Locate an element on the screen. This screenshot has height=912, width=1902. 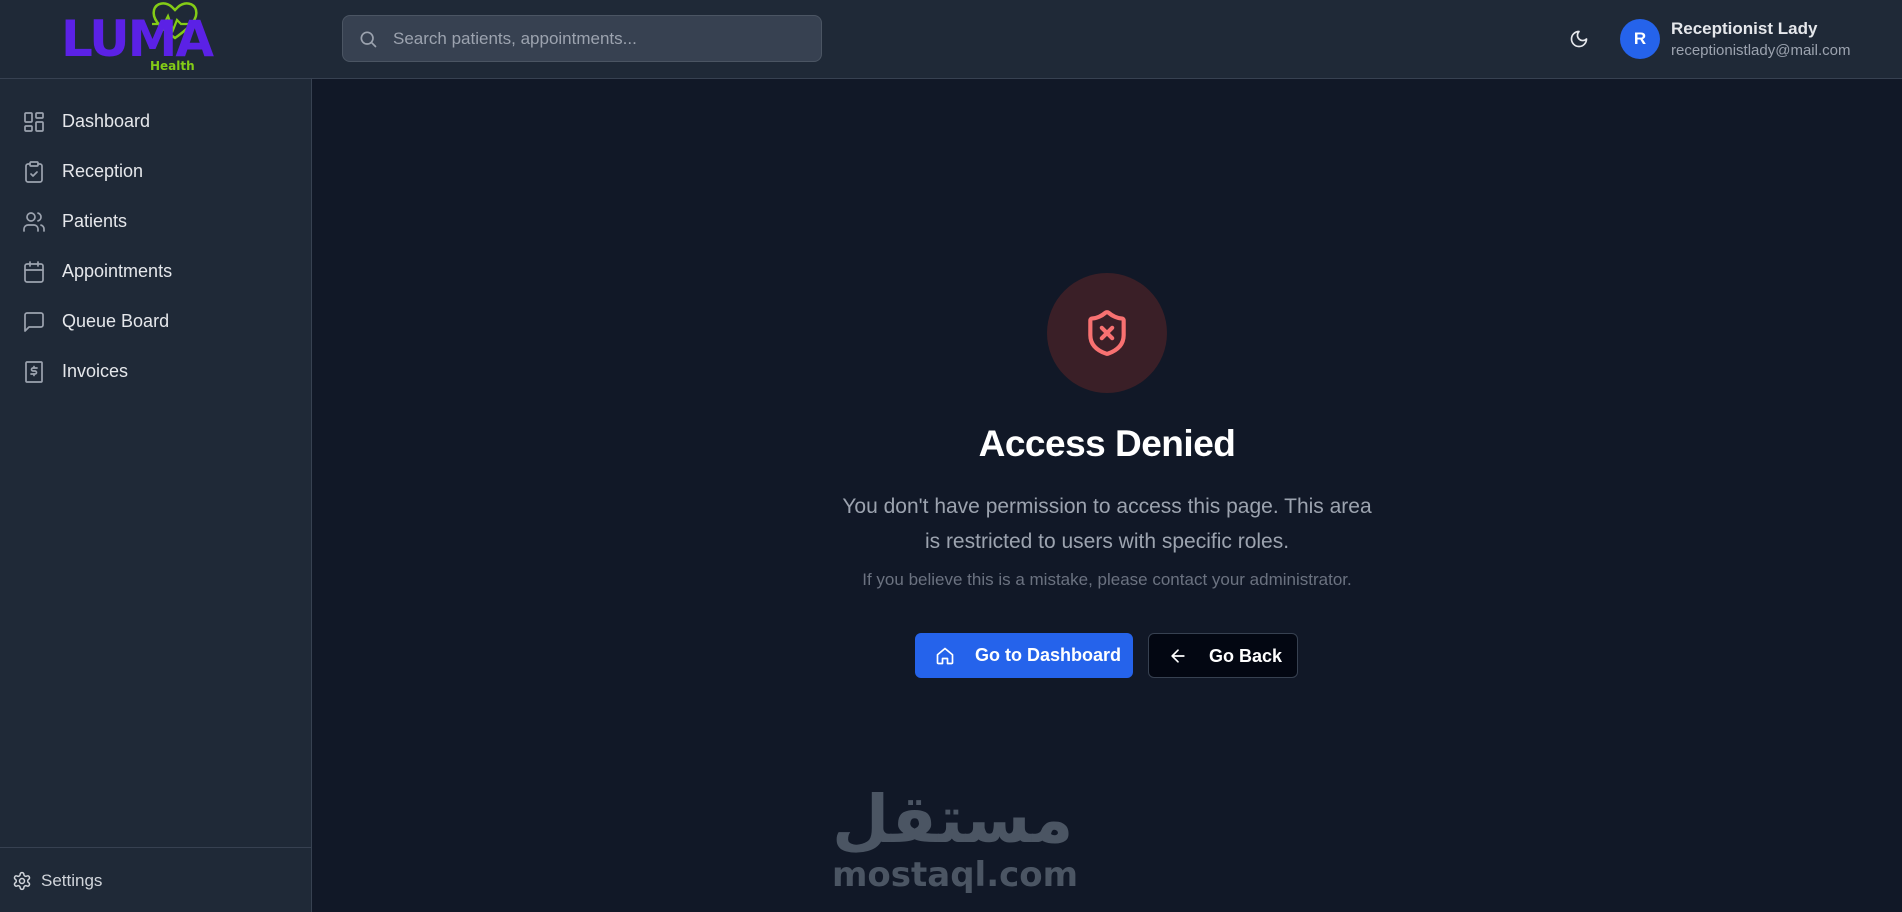
theme-toggle-button is located at coordinates (1579, 39).